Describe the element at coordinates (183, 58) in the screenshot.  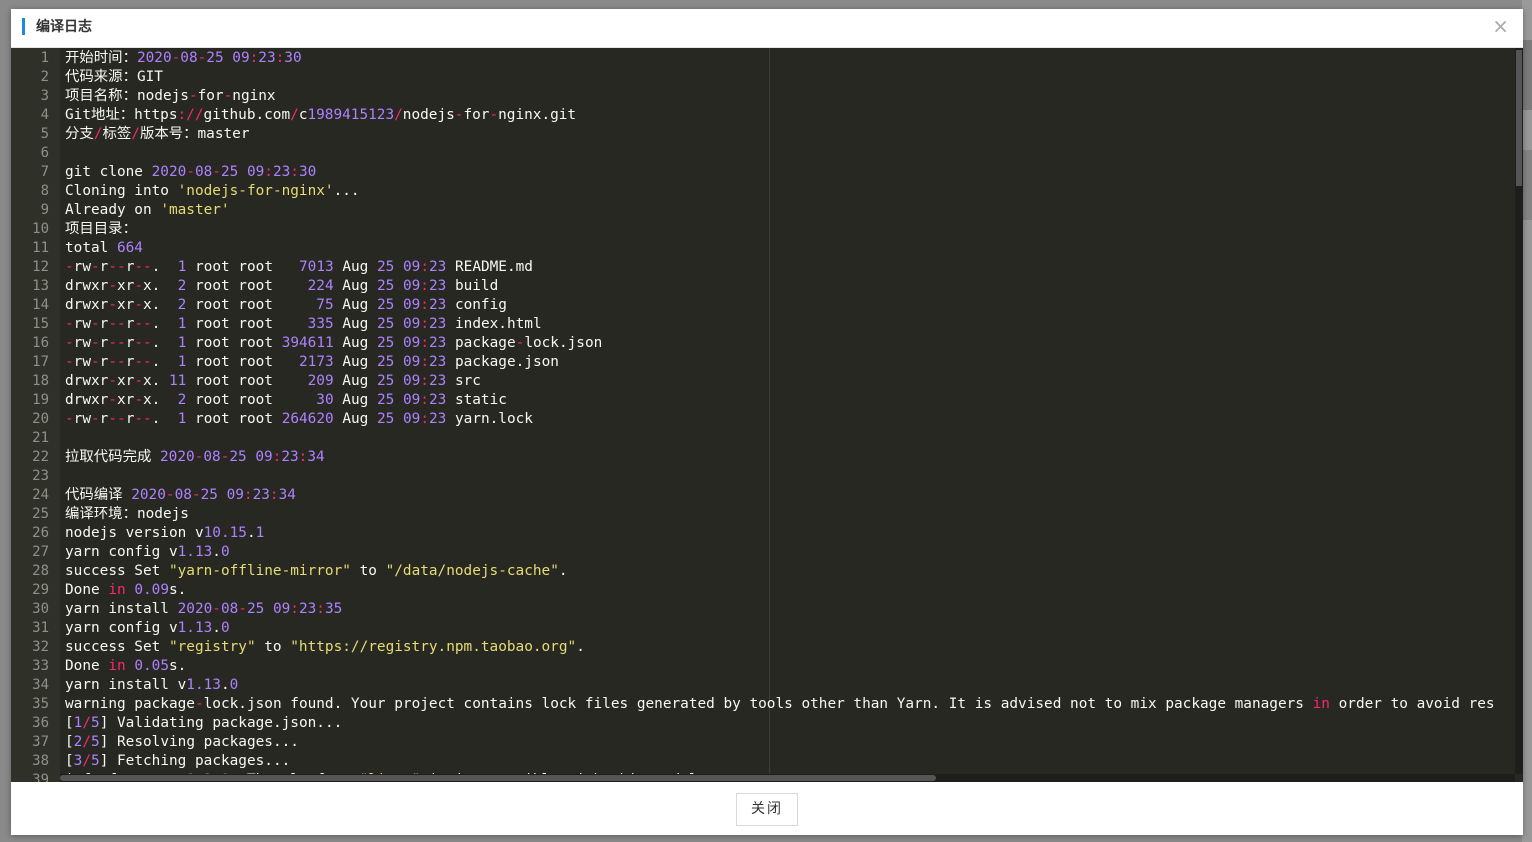
I see `log-line-text: 开始时间：2020-08-25 09:23:30` at that location.